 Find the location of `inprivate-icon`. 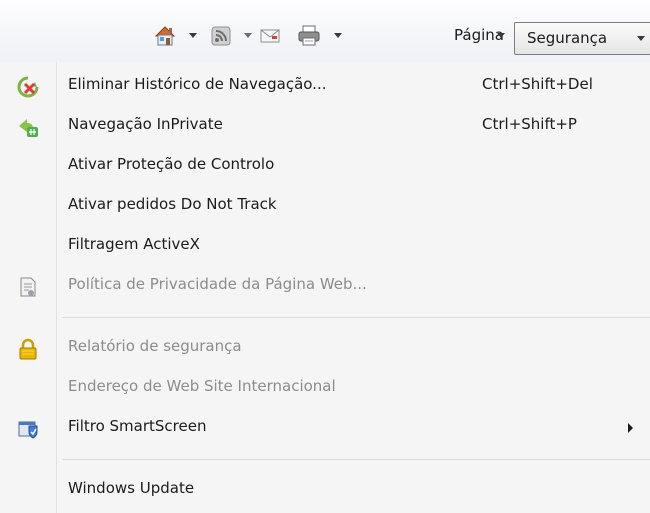

inprivate-icon is located at coordinates (28, 128).